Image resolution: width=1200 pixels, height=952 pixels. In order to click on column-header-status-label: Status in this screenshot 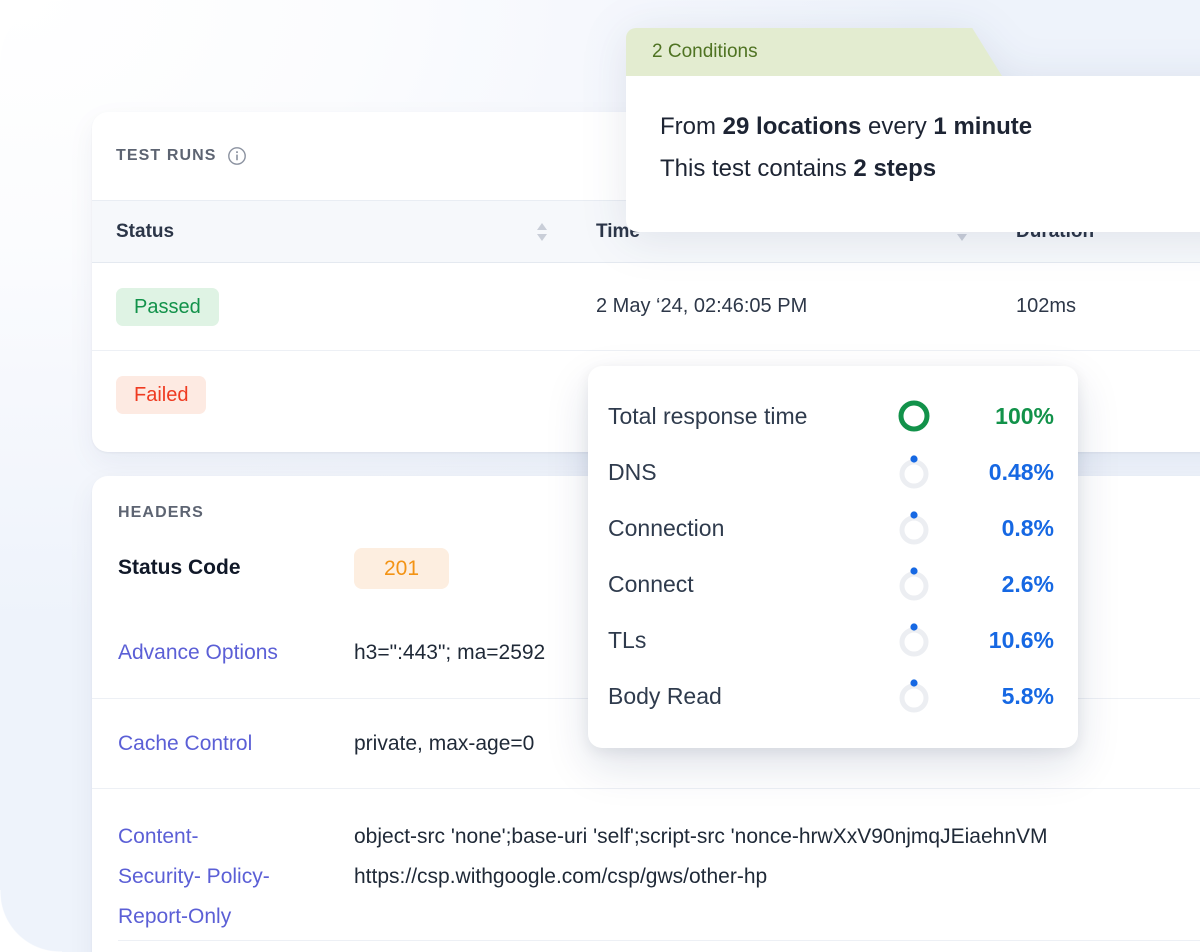, I will do `click(145, 231)`.